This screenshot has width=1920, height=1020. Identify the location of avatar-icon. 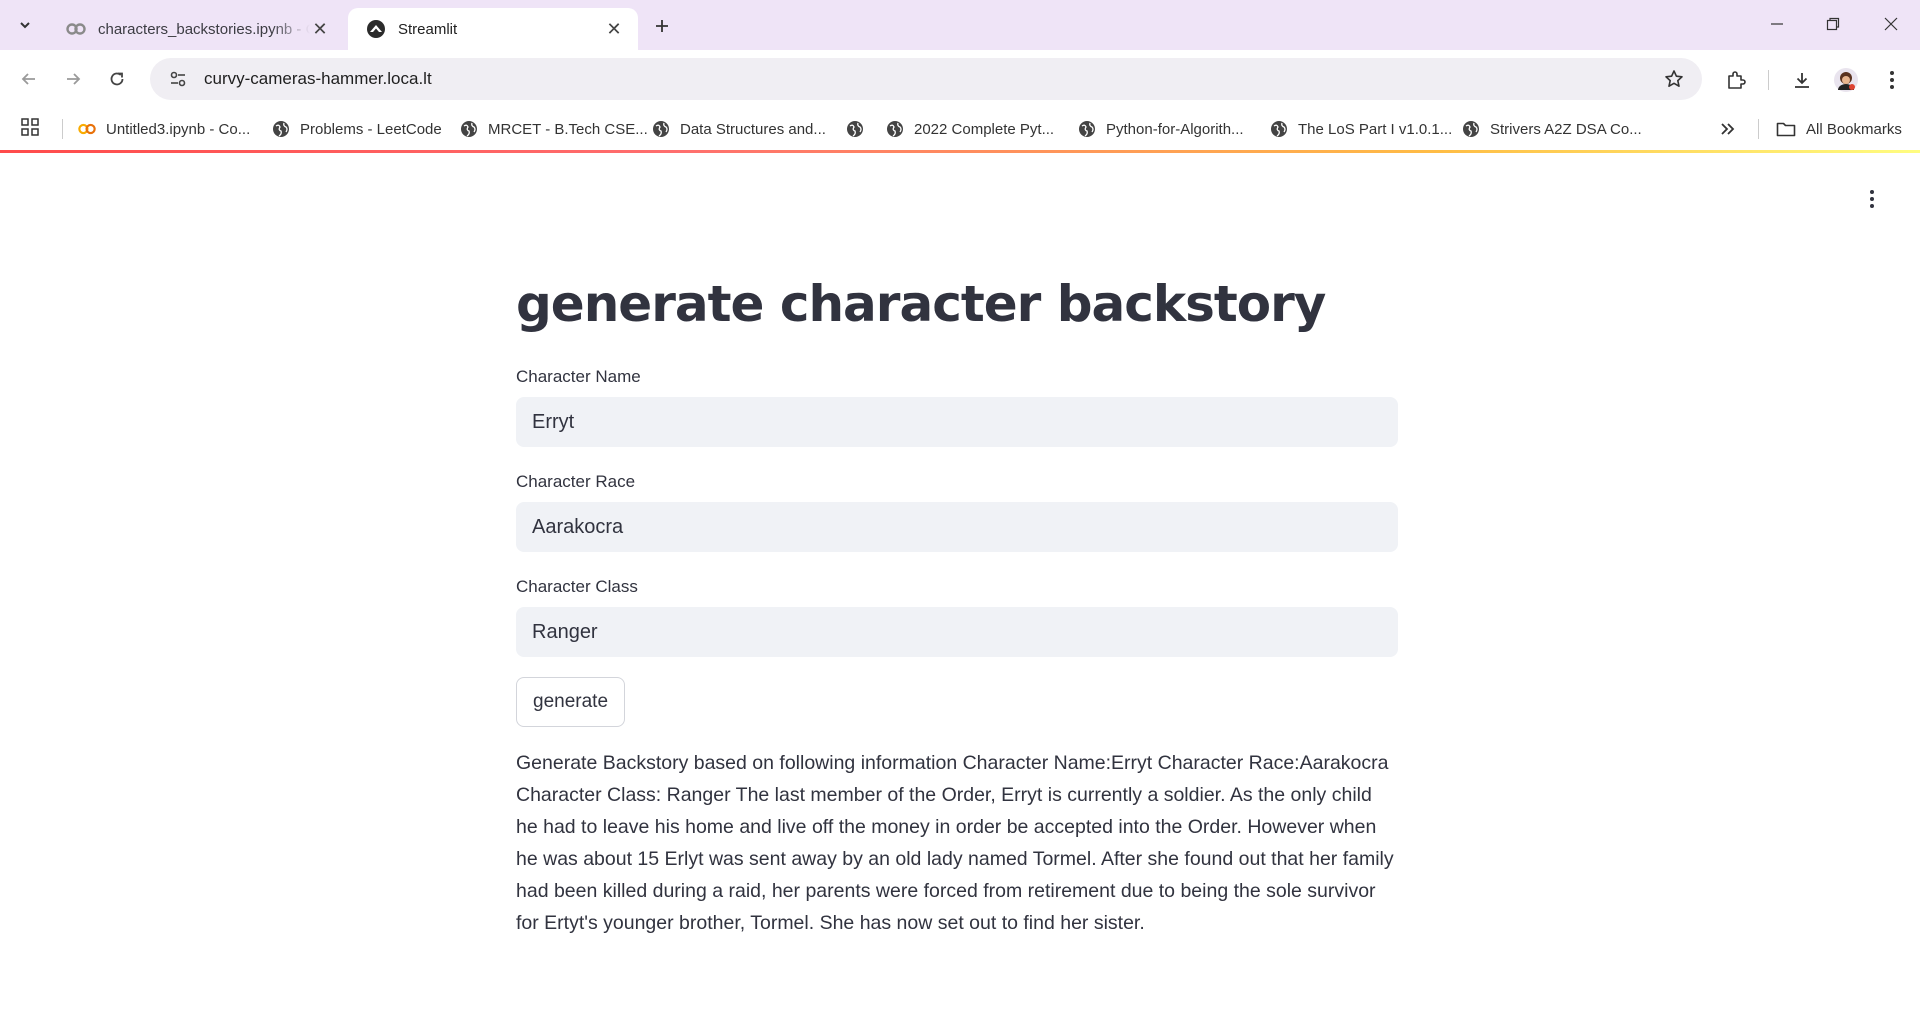
(1846, 80).